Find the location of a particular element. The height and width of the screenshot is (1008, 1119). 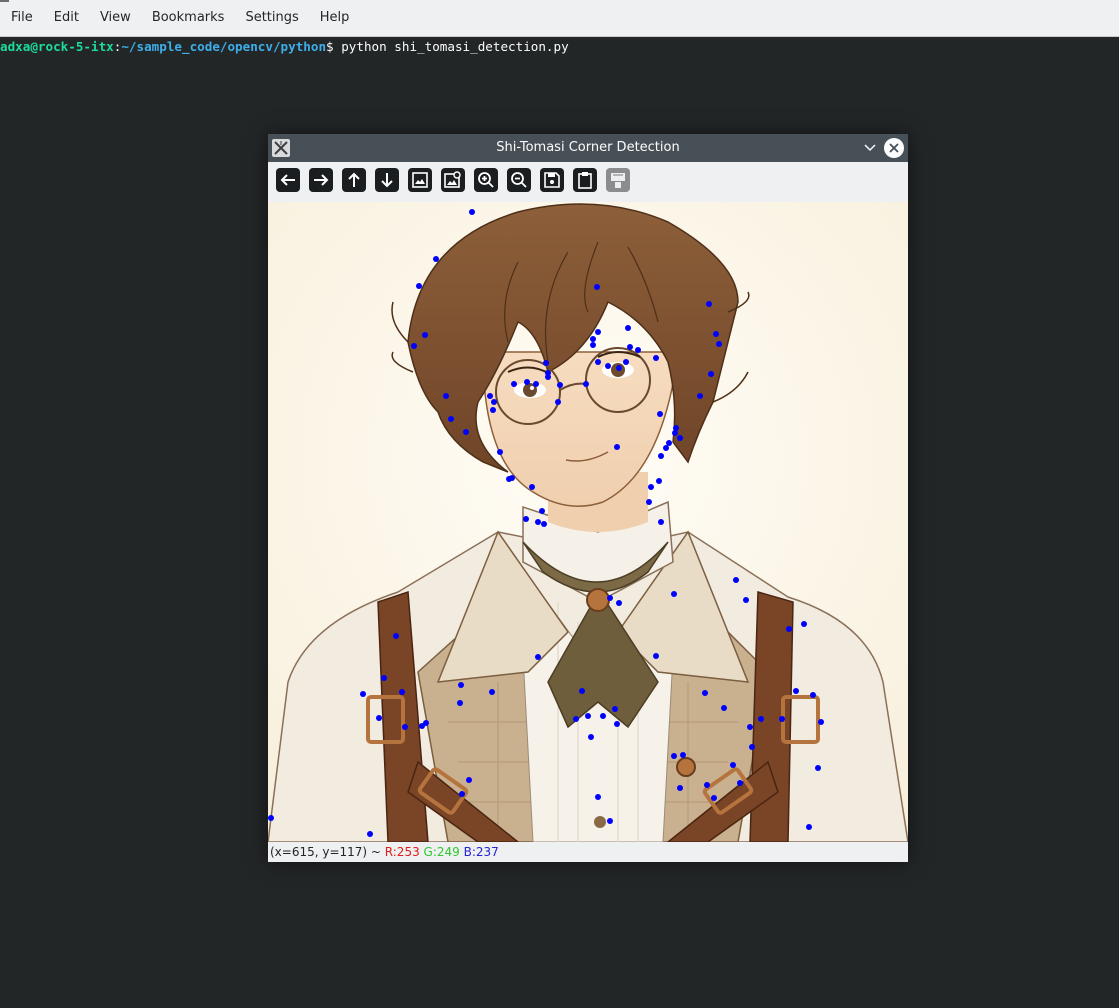

zoom-original-button is located at coordinates (453, 180).